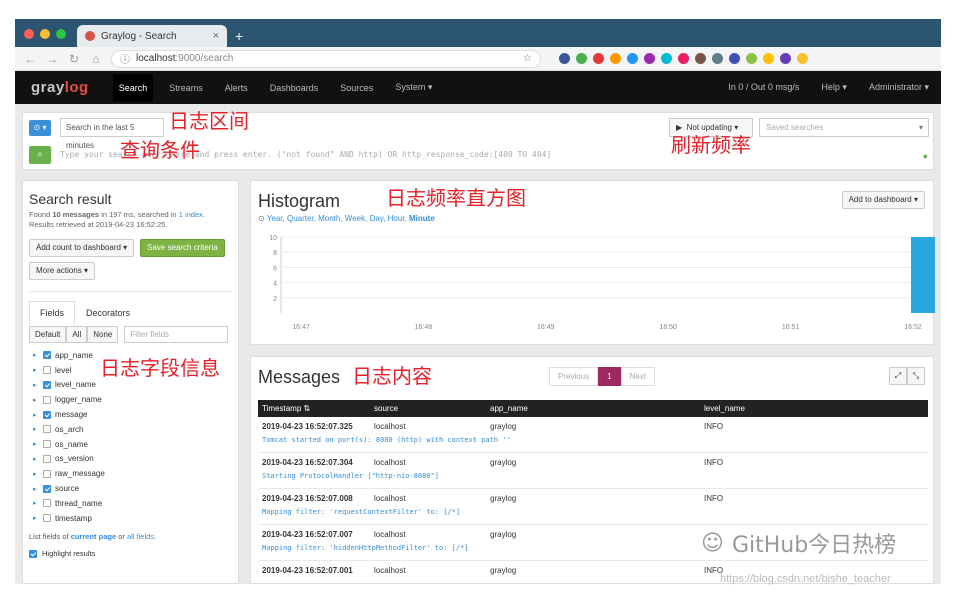 This screenshot has height=599, width=975. I want to click on throughput-indicator: In 0 / Out 0 msg/s, so click(763, 87).